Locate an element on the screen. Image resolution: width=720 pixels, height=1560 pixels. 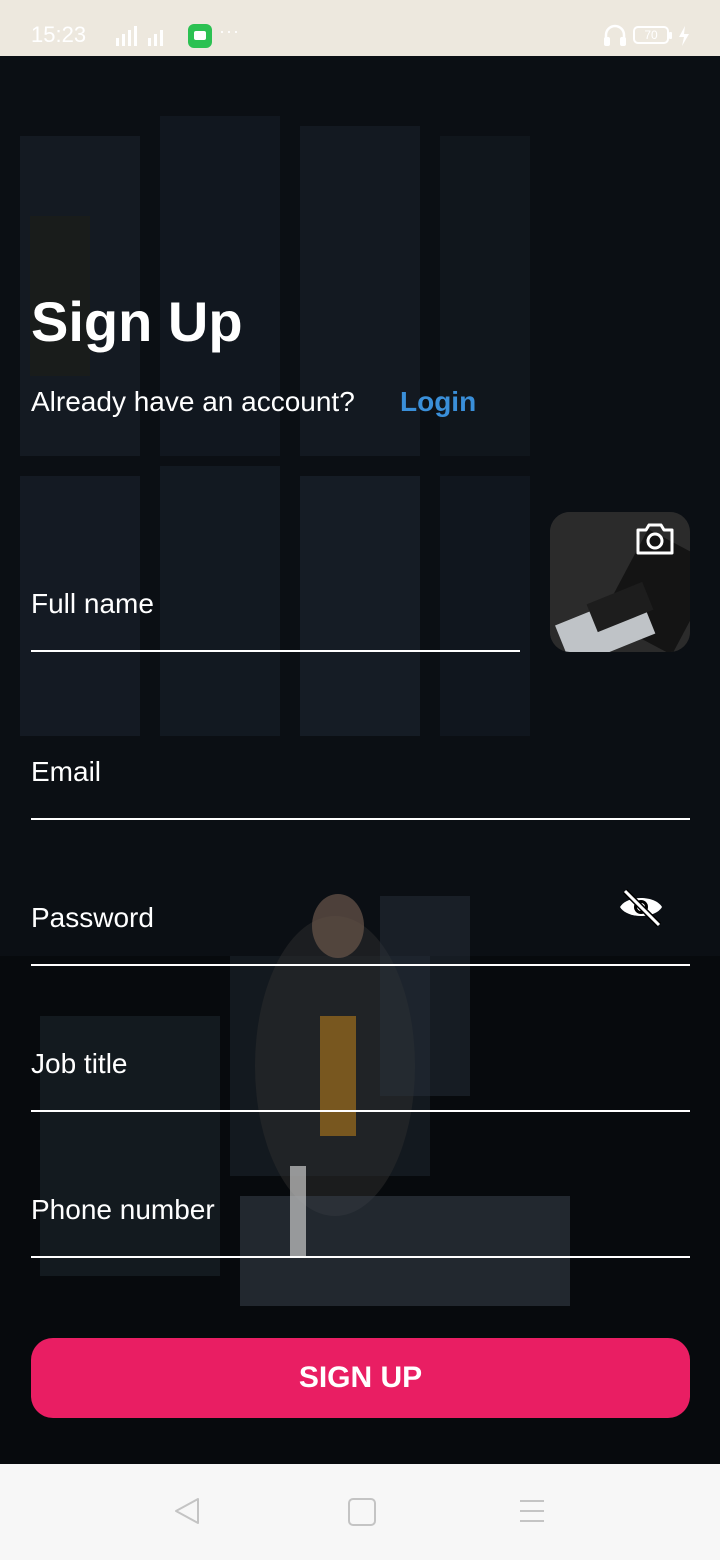
email-input is located at coordinates (360, 772).